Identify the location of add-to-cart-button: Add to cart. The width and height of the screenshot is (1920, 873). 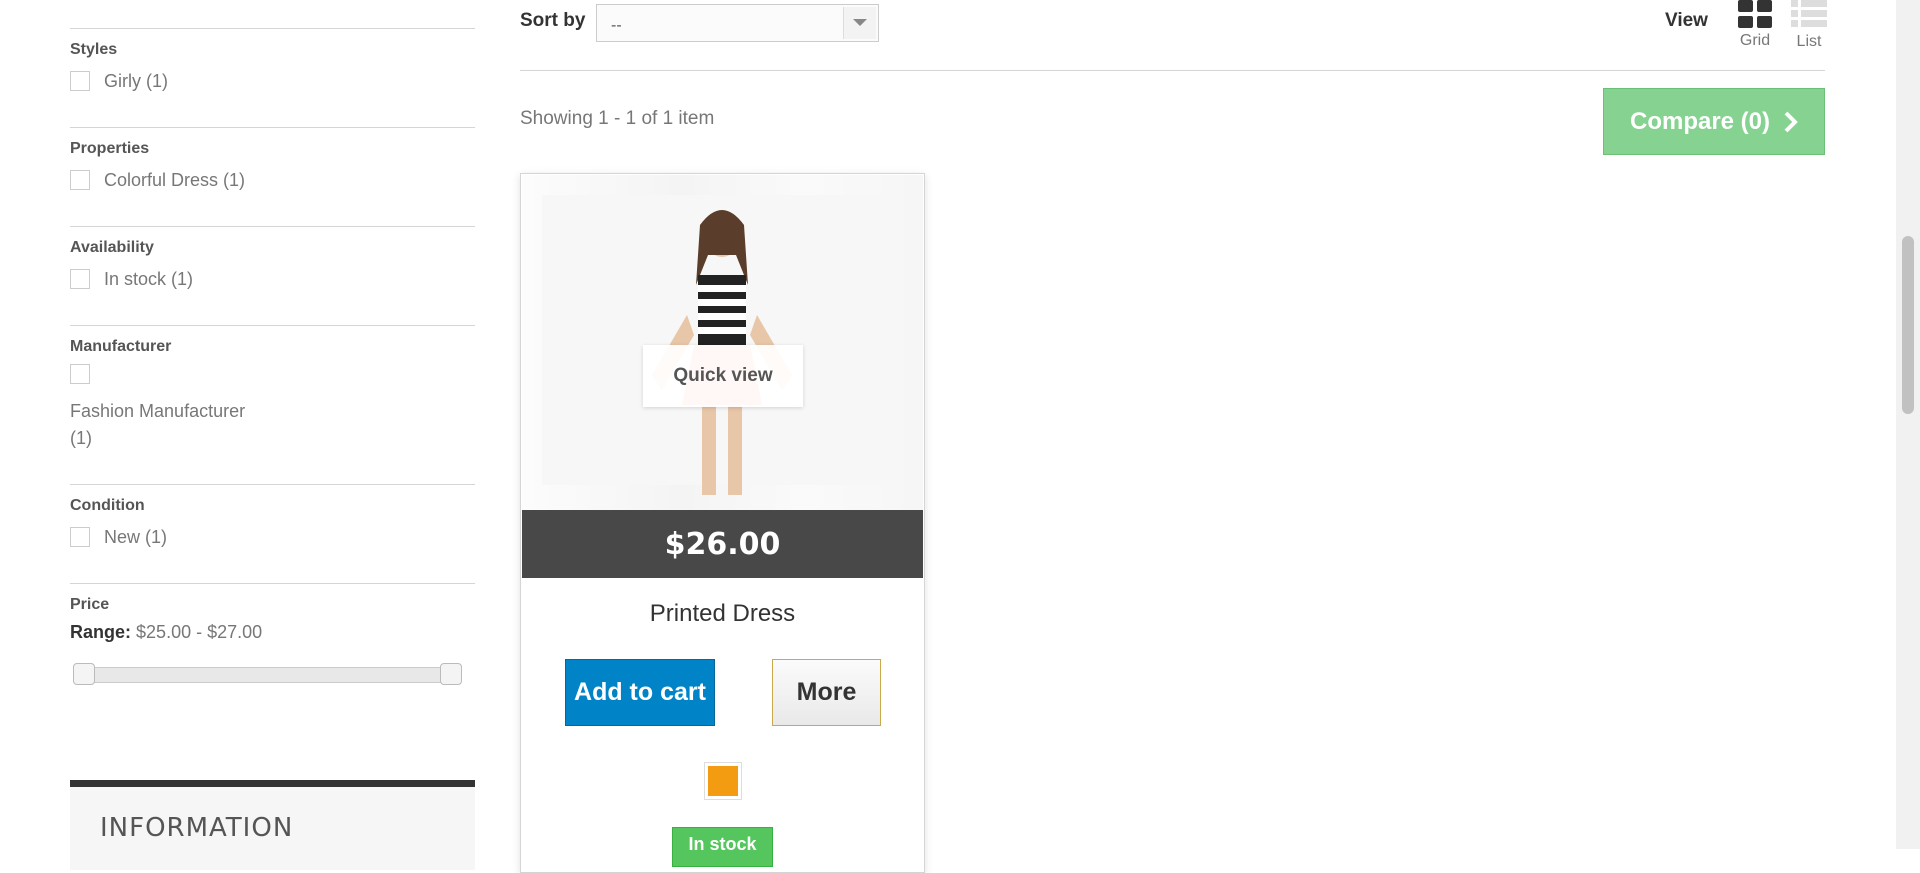
(640, 692).